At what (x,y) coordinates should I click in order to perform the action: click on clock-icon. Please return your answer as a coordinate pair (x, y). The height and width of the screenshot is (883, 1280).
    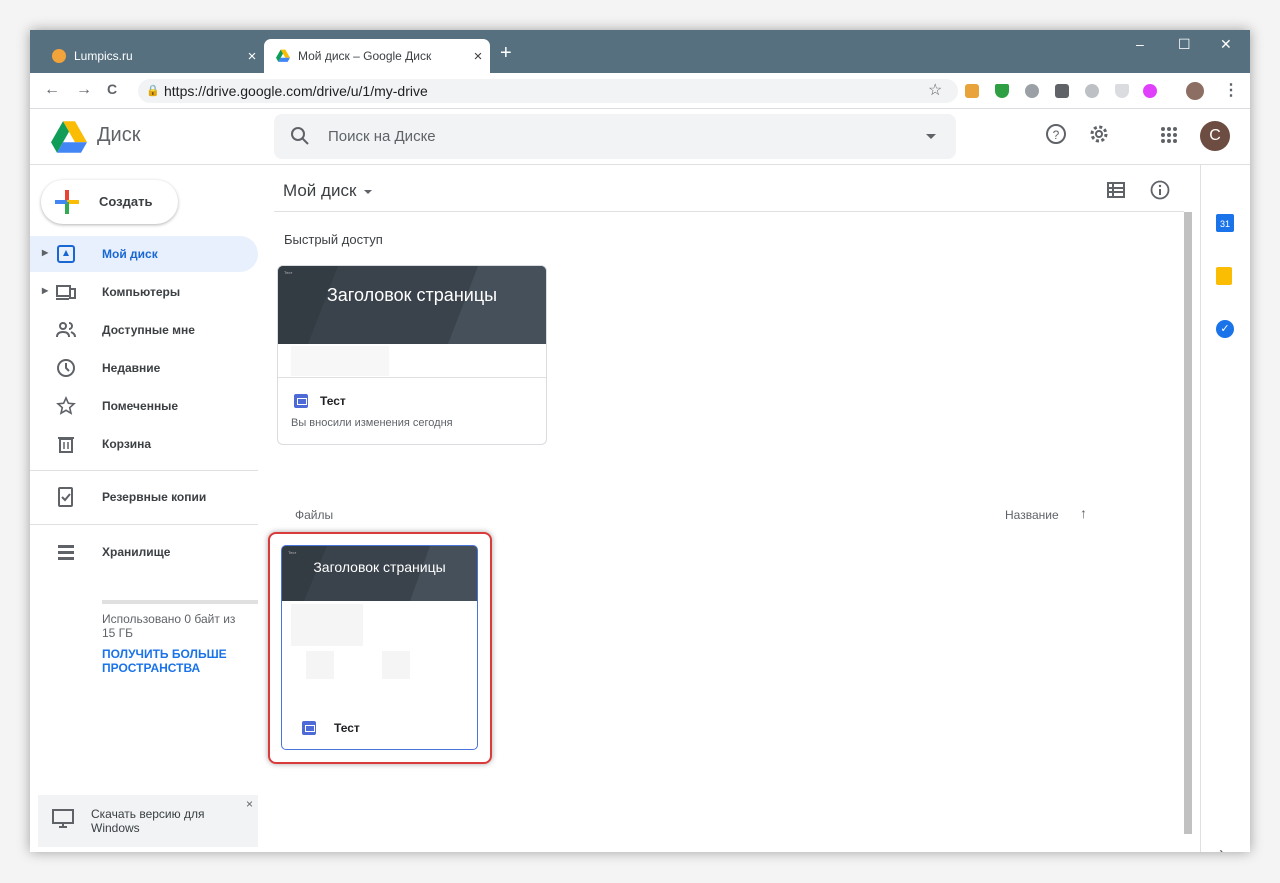
    Looking at the image, I should click on (66, 368).